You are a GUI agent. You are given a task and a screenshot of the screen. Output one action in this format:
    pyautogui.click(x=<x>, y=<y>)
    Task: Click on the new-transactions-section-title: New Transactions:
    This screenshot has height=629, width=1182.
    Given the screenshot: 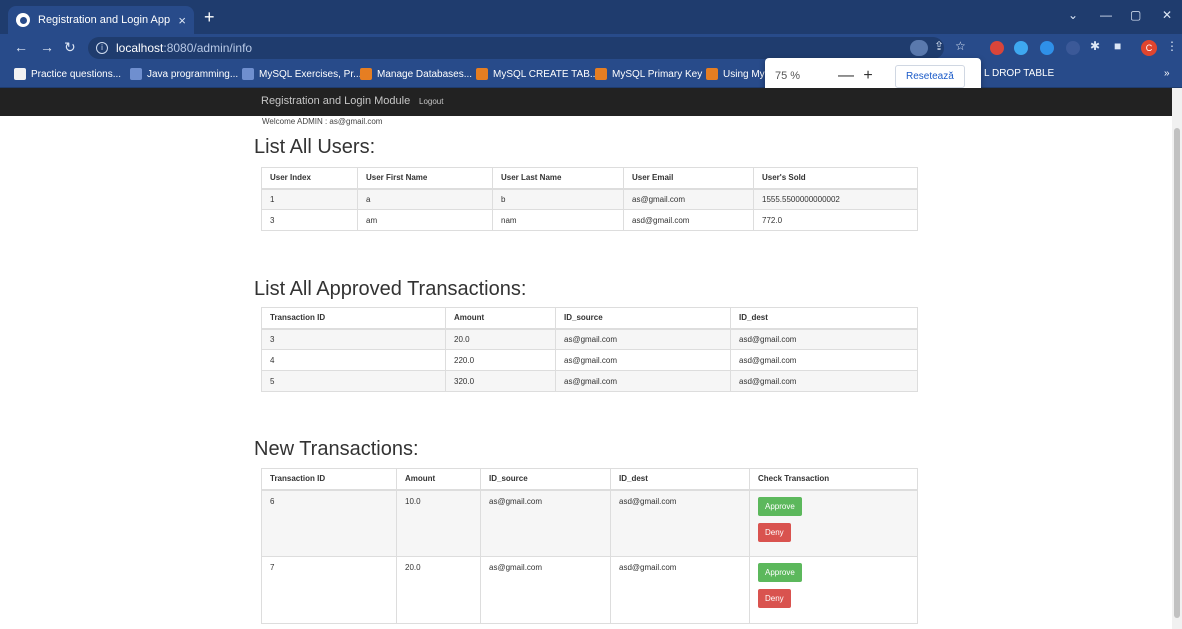 What is the action you would take?
    pyautogui.click(x=336, y=449)
    